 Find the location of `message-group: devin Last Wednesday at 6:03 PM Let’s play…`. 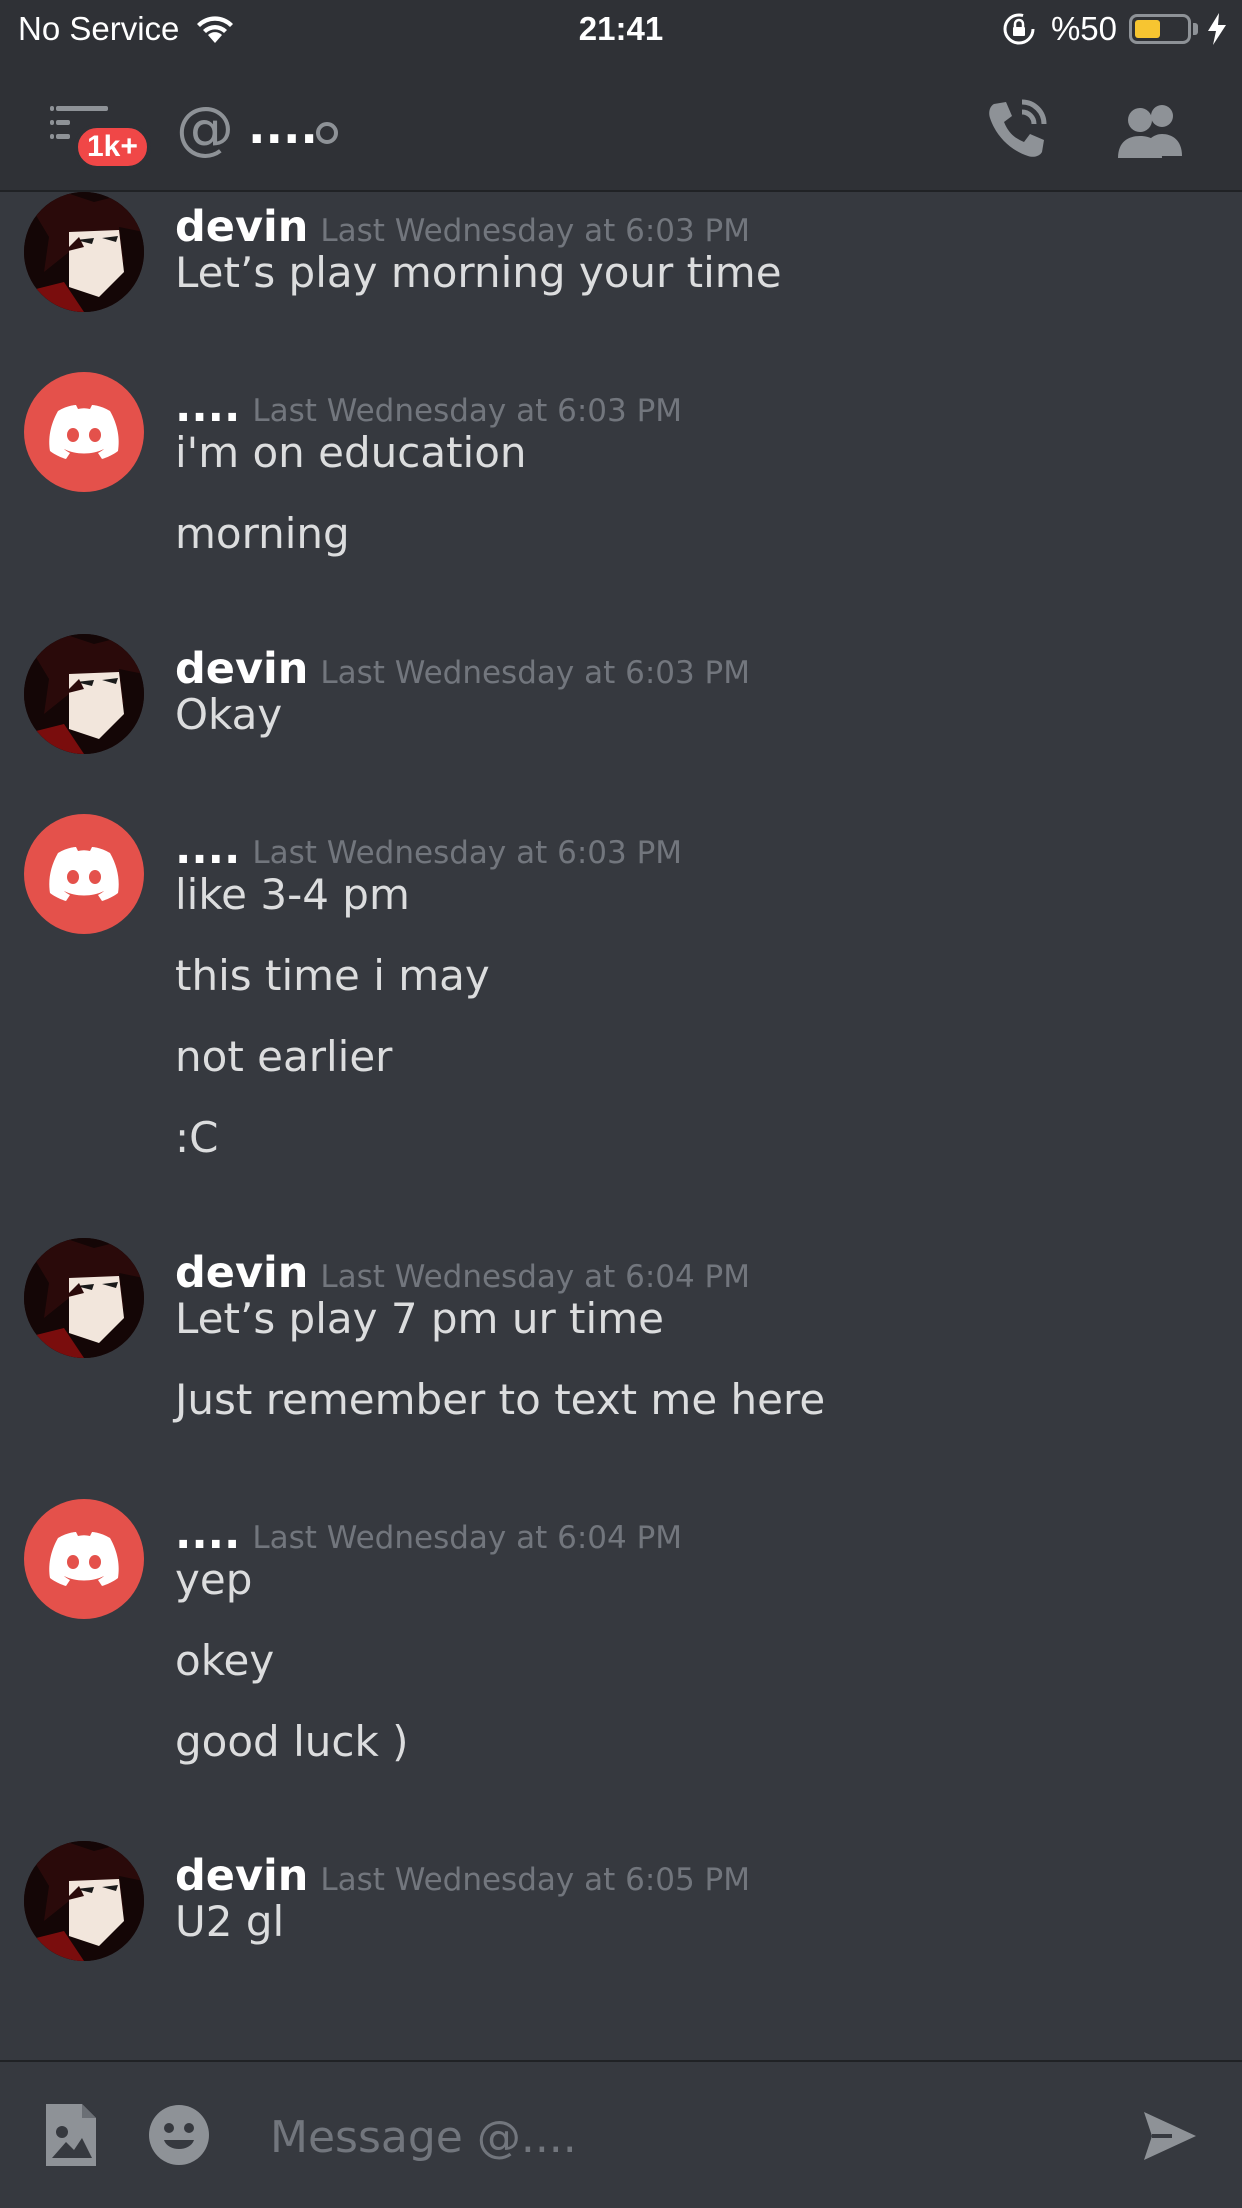

message-group: devin Last Wednesday at 6:03 PM Let’s play… is located at coordinates (621, 260).